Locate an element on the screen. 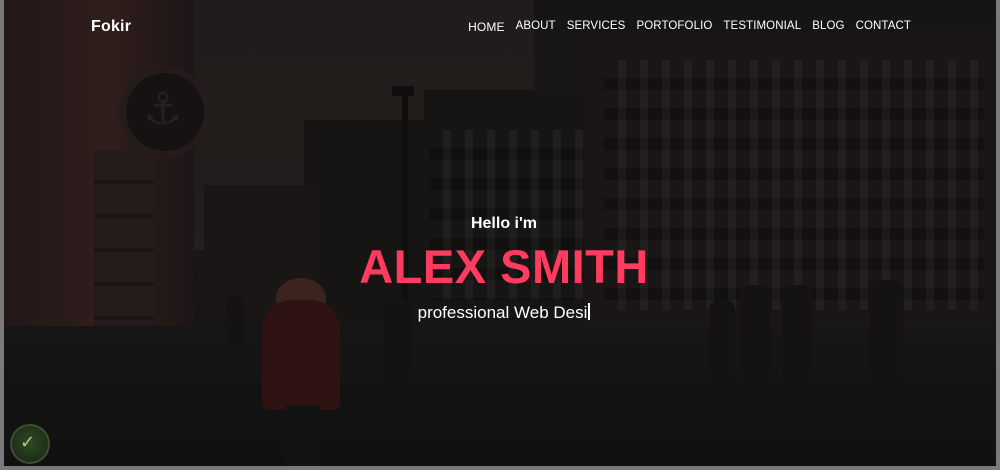 The width and height of the screenshot is (1000, 470). nav-item-contact: CONTACT is located at coordinates (883, 27).